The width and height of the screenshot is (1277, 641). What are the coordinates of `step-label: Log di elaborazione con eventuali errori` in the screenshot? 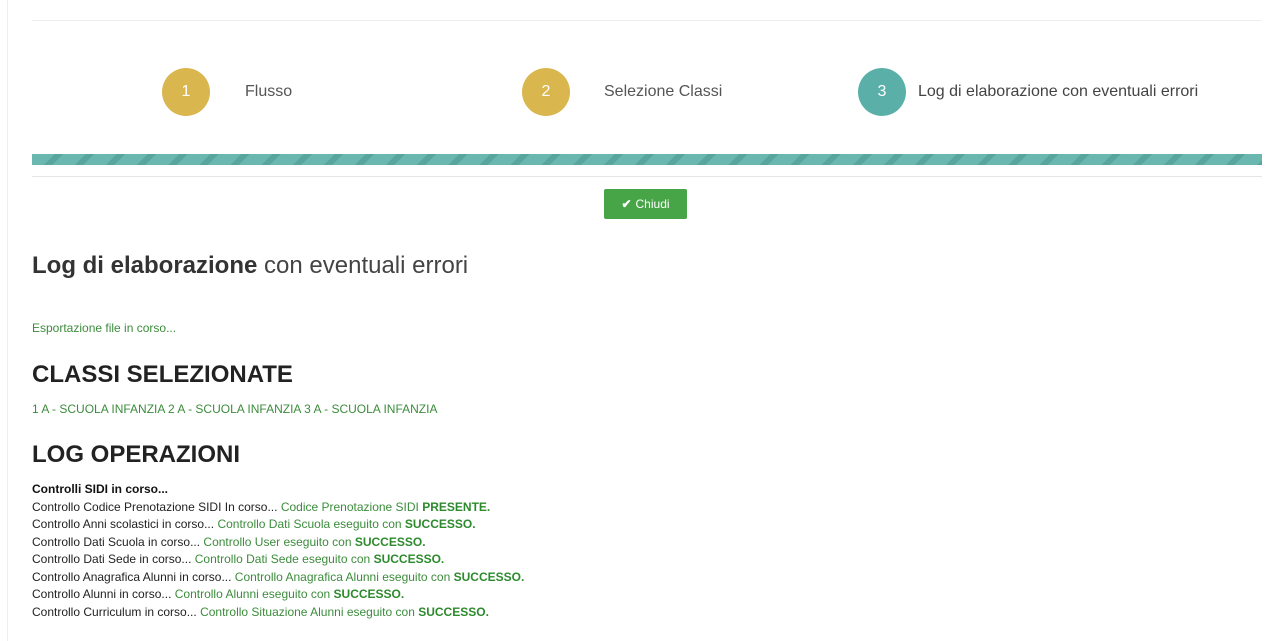 It's located at (1058, 91).